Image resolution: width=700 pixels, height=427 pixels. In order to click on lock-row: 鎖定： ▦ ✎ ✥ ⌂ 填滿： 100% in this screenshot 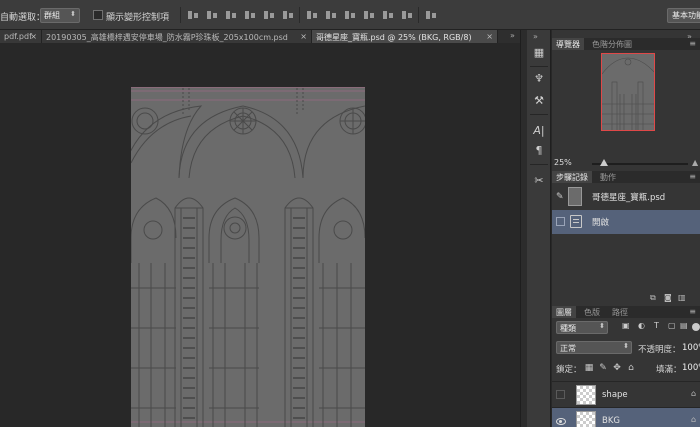, I will do `click(626, 368)`.